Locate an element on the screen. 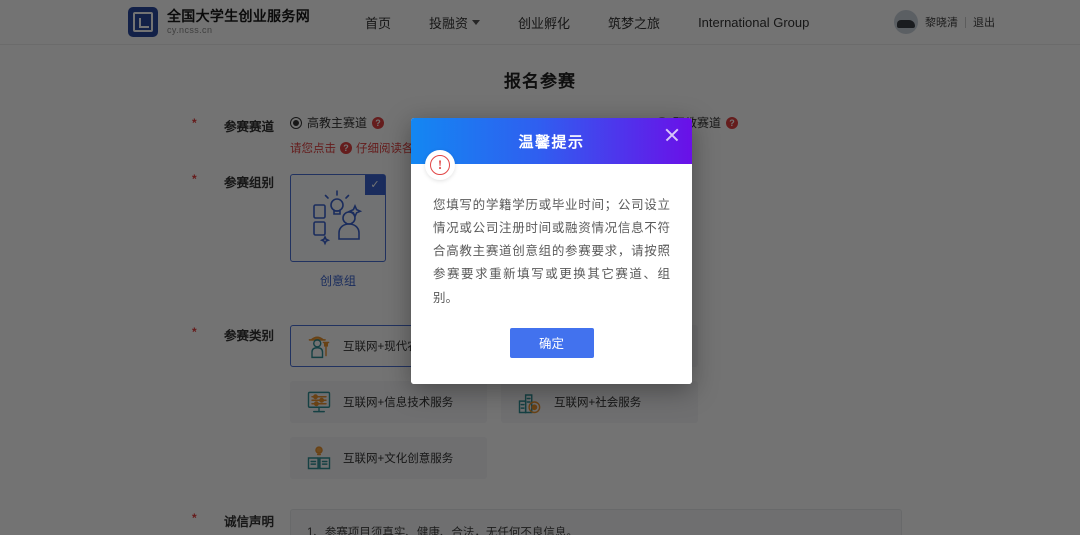  exclamation-circle-icon: ! is located at coordinates (440, 165).